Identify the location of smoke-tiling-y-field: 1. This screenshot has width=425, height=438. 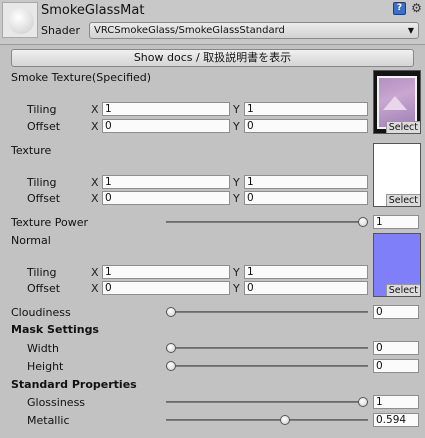
(306, 109).